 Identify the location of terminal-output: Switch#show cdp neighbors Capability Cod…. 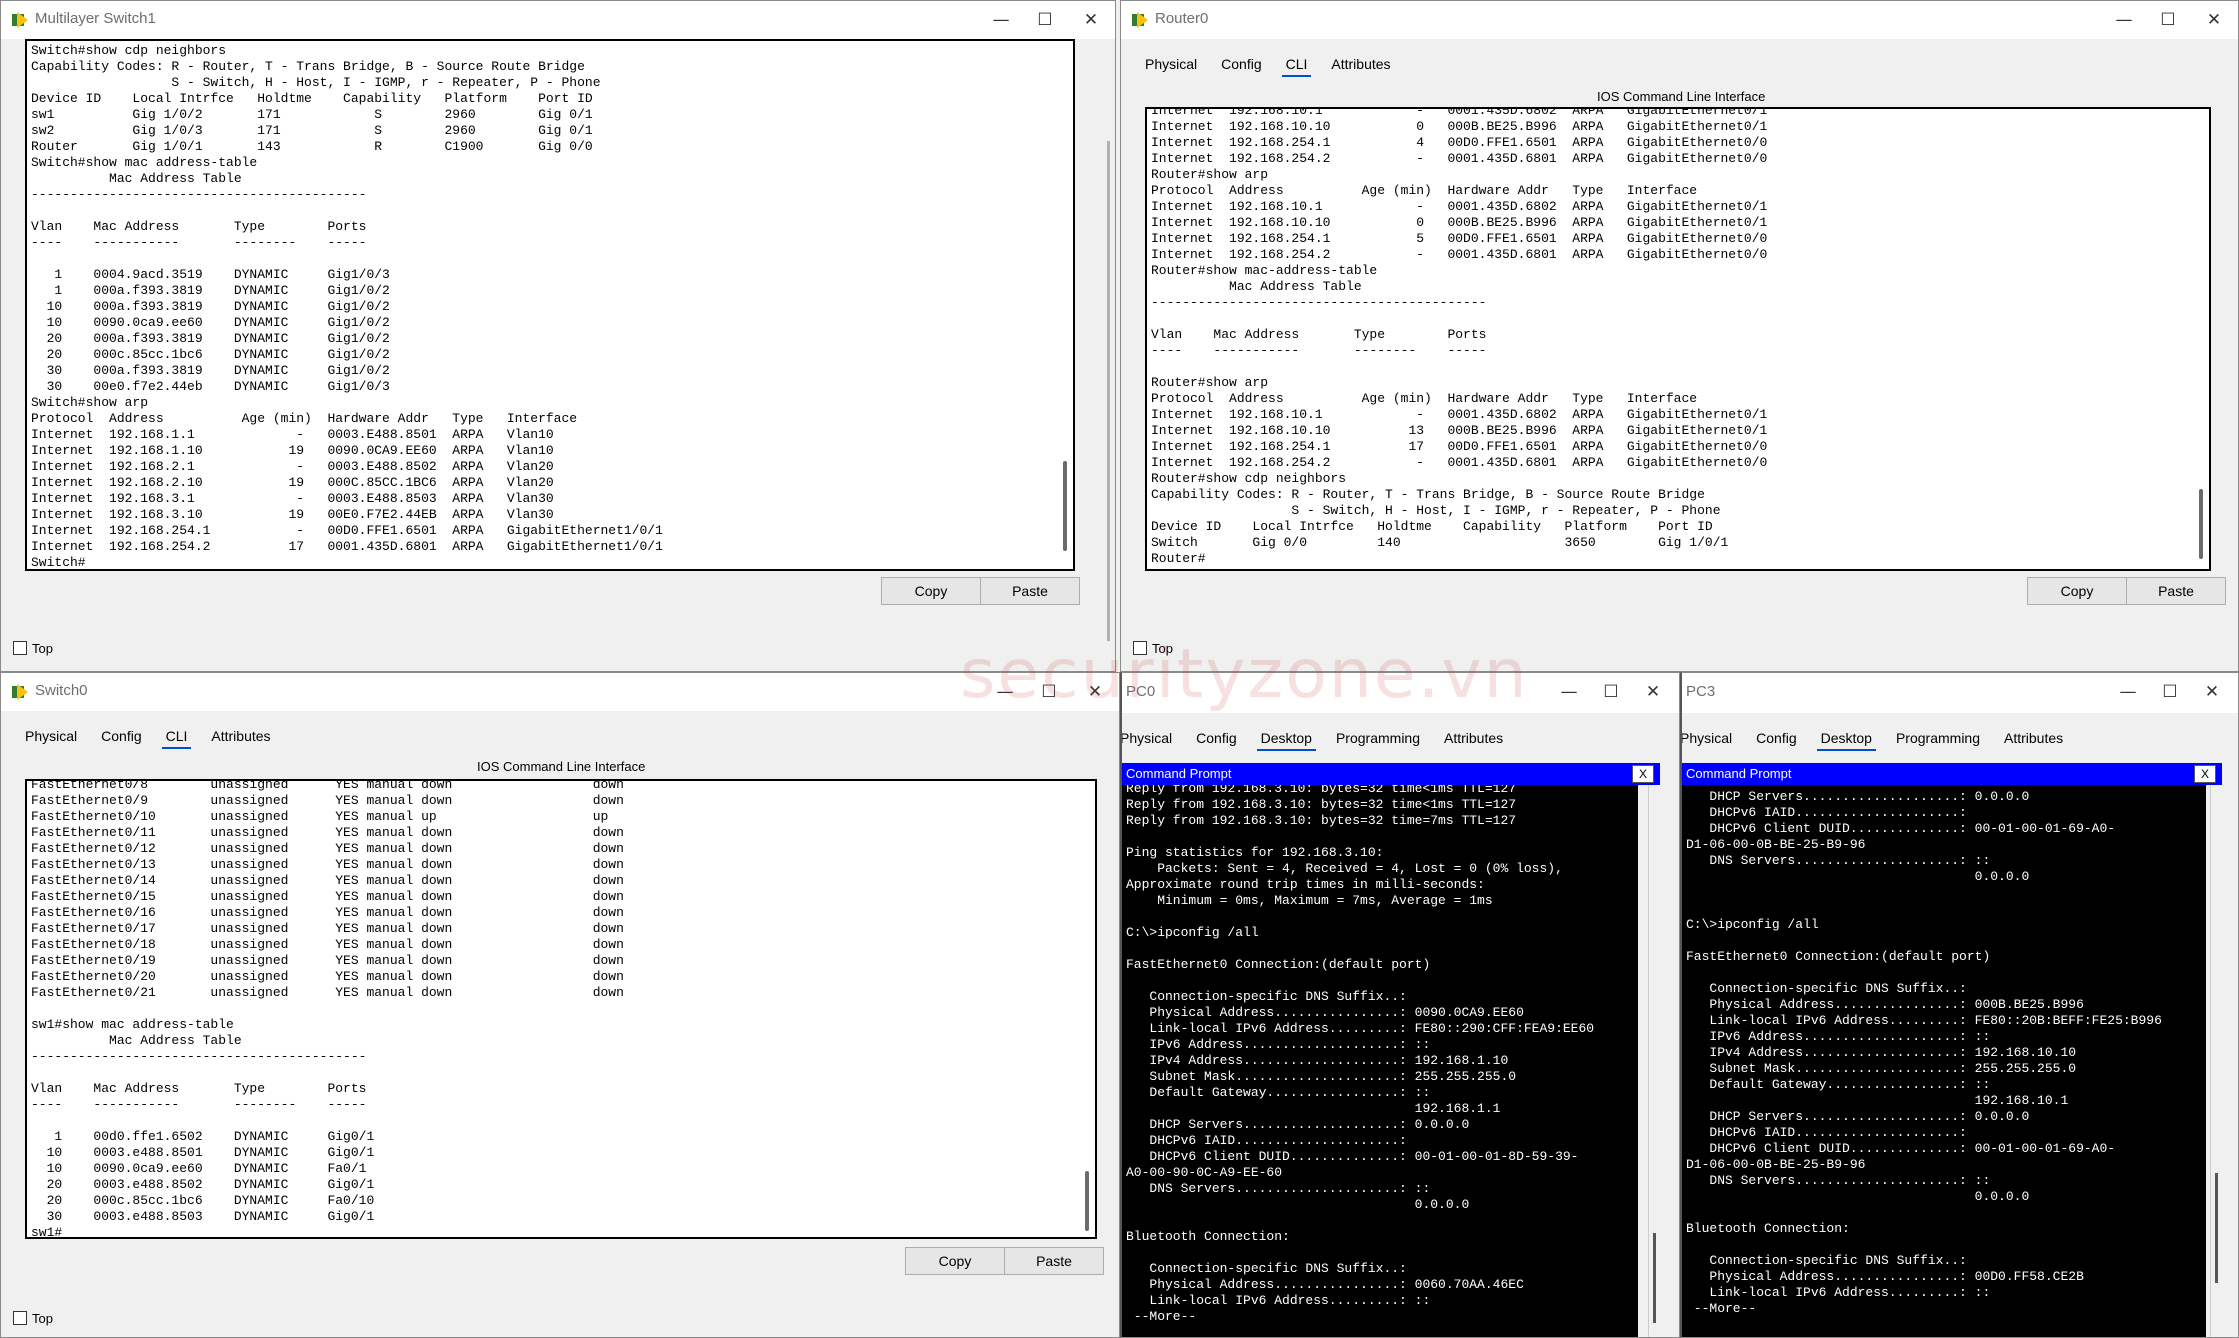
(347, 306).